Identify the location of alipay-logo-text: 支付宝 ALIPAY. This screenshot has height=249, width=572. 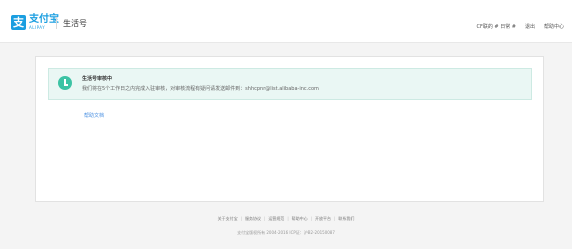
(44, 21).